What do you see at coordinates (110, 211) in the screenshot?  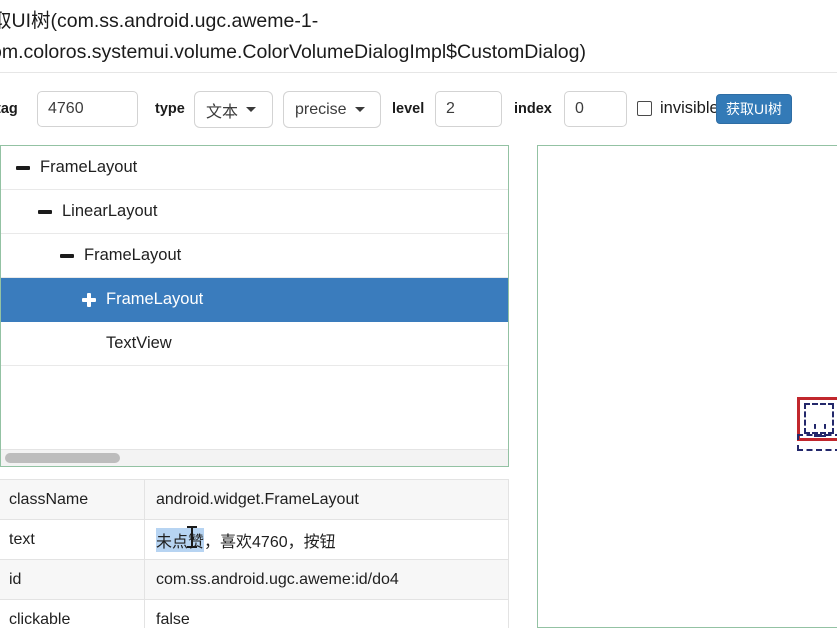 I see `tree-node-label: LinearLayout` at bounding box center [110, 211].